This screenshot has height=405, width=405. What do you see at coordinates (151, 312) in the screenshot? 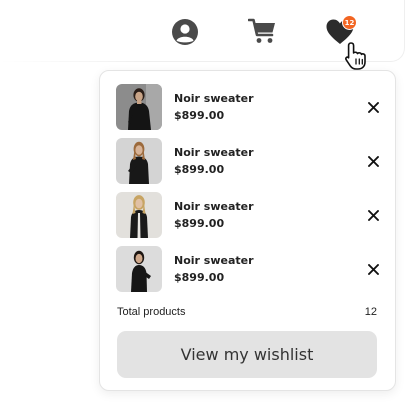
I see `total-products-label: Total products` at bounding box center [151, 312].